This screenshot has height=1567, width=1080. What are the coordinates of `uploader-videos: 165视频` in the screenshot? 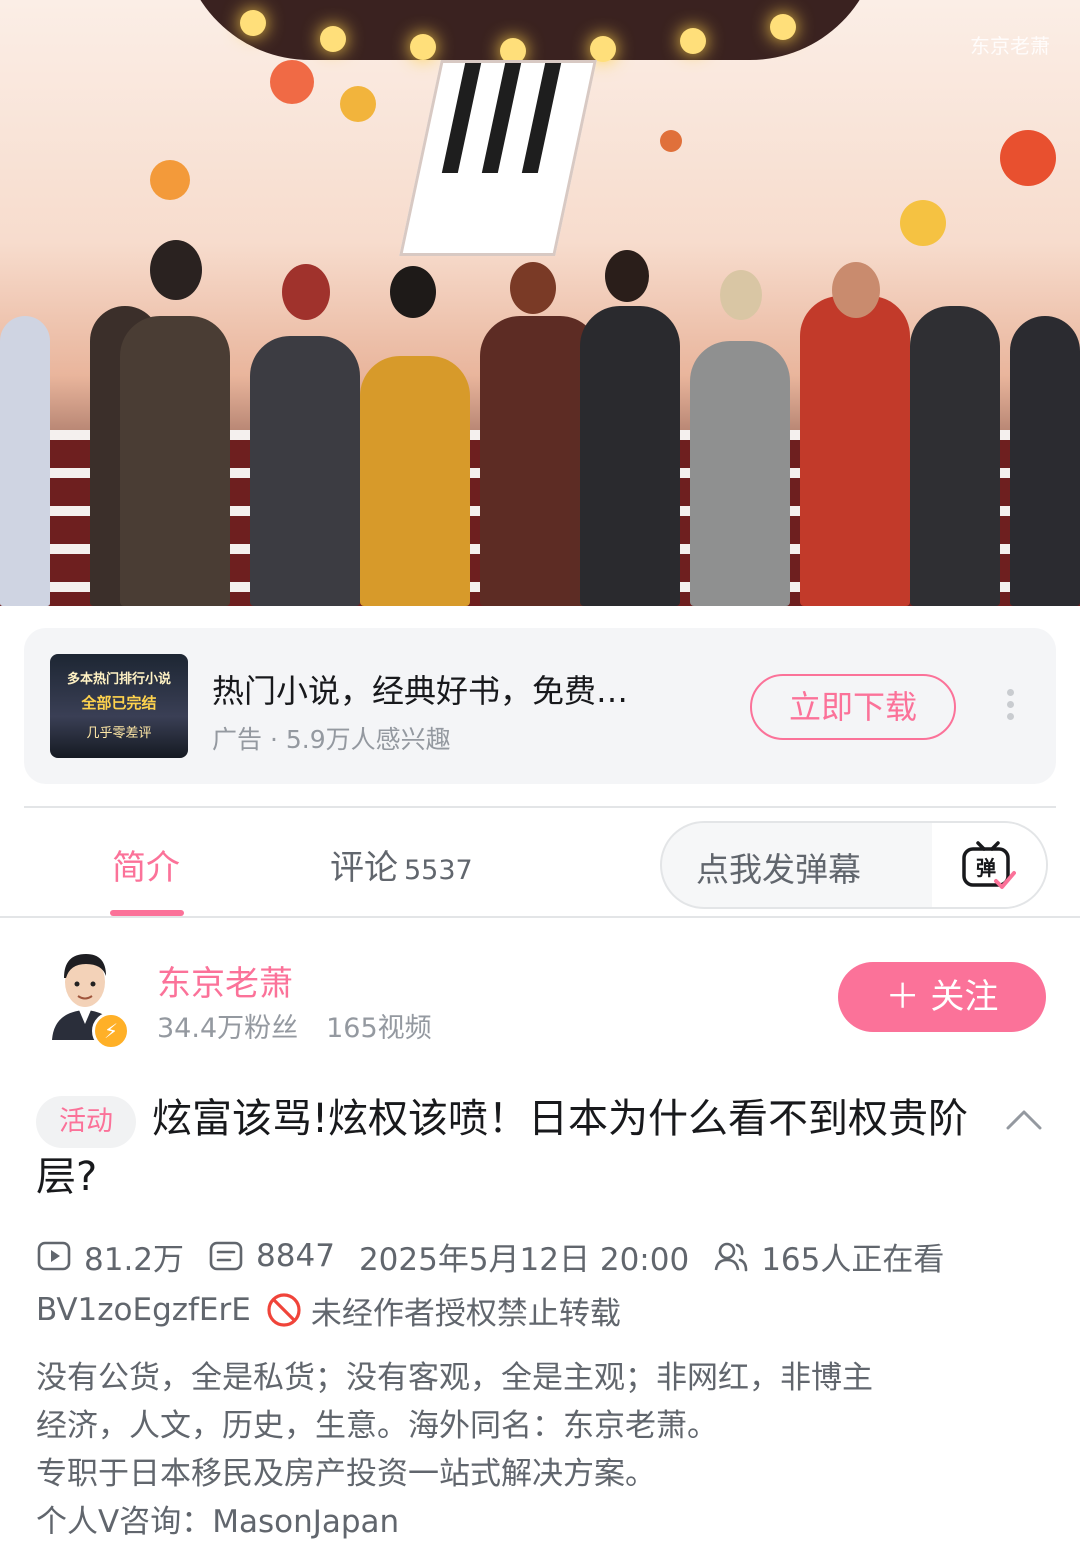 It's located at (379, 1028).